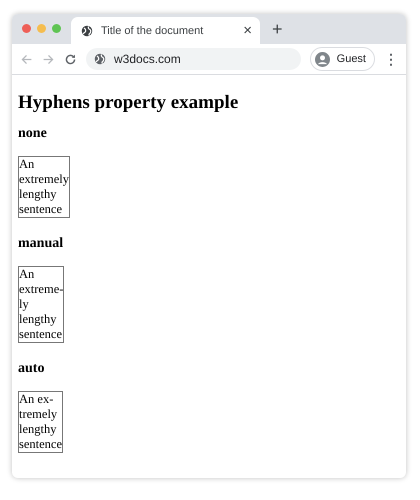 The width and height of the screenshot is (420, 500). Describe the element at coordinates (129, 103) in the screenshot. I see `page-heading: Hyphens property example` at that location.